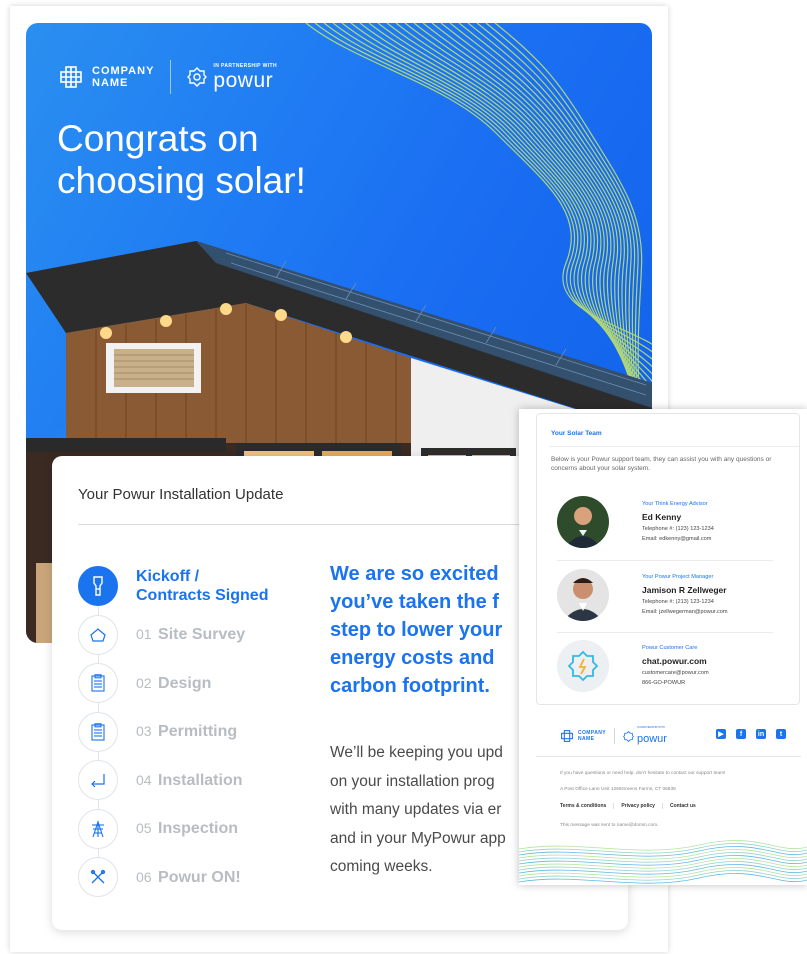 This screenshot has height=954, width=807. I want to click on step-kickoff-label-line2: Contracts Signed, so click(202, 596).